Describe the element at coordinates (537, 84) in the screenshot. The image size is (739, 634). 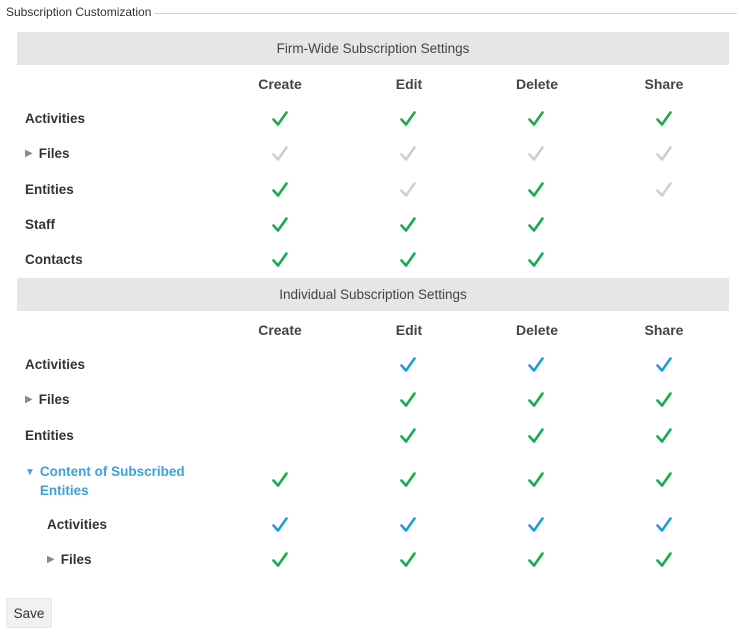
I see `firm-col-header-delete: Delete` at that location.